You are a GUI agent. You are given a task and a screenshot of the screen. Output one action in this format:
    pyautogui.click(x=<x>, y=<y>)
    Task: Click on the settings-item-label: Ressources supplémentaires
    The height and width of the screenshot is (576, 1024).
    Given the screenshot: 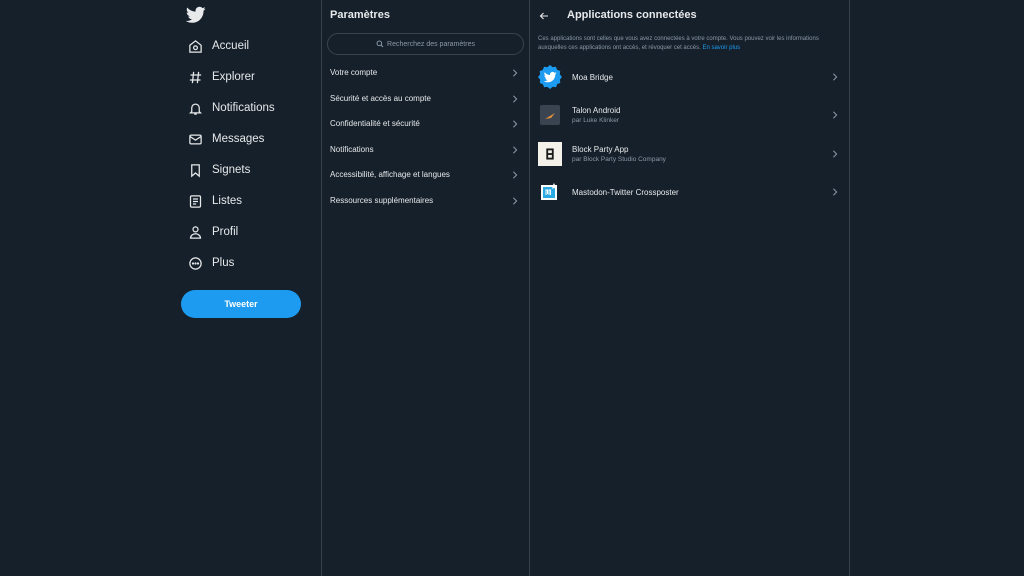 What is the action you would take?
    pyautogui.click(x=382, y=200)
    